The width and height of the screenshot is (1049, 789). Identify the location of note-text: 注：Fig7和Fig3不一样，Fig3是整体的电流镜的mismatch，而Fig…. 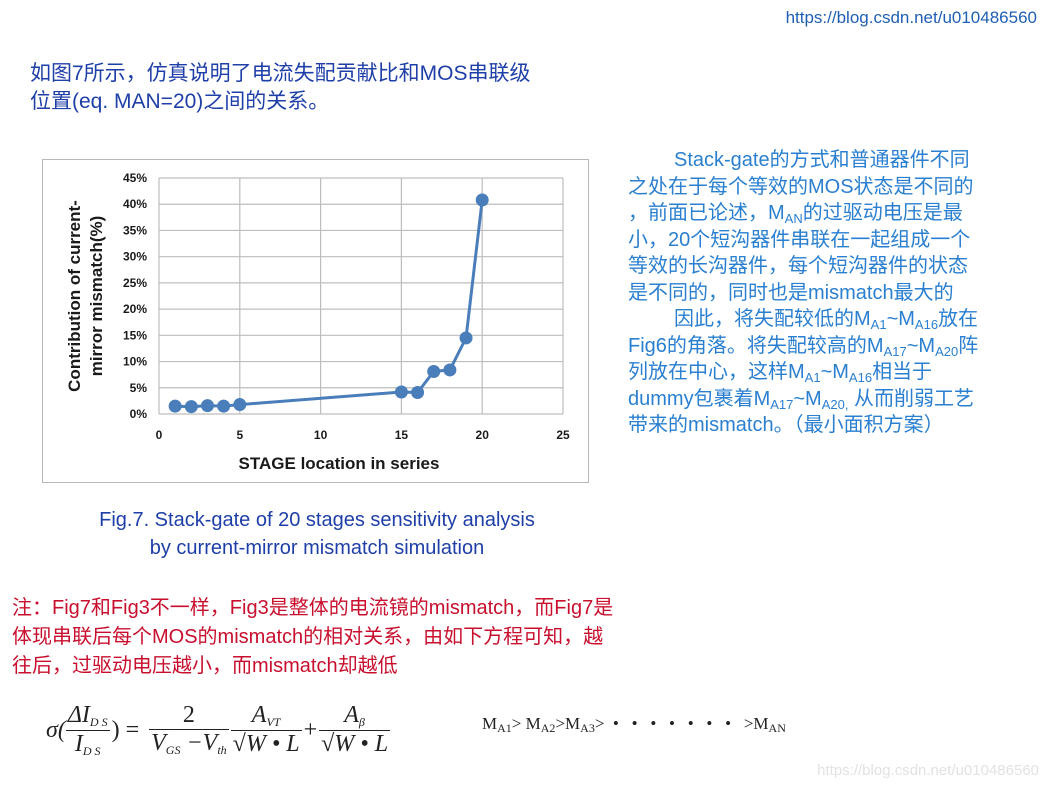
(372, 637).